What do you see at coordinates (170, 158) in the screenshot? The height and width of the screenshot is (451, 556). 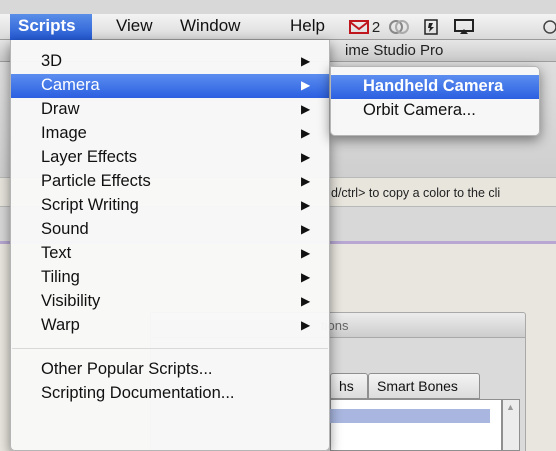 I see `menu-item-layer-effects: Layer Effects ▶` at bounding box center [170, 158].